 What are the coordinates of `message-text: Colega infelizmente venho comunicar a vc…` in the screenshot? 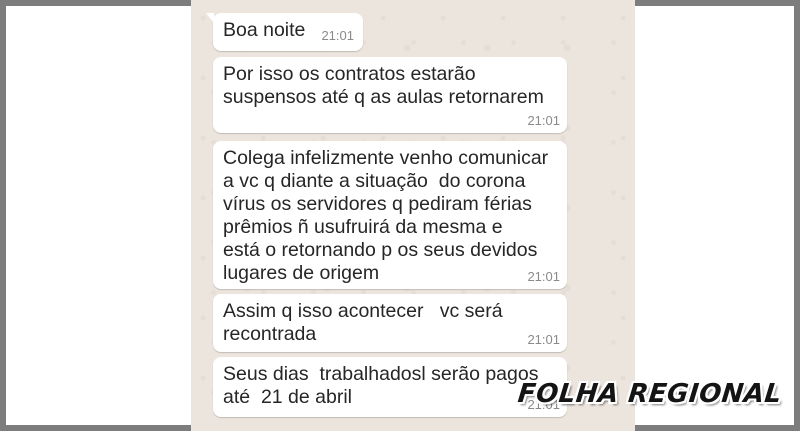 It's located at (386, 215).